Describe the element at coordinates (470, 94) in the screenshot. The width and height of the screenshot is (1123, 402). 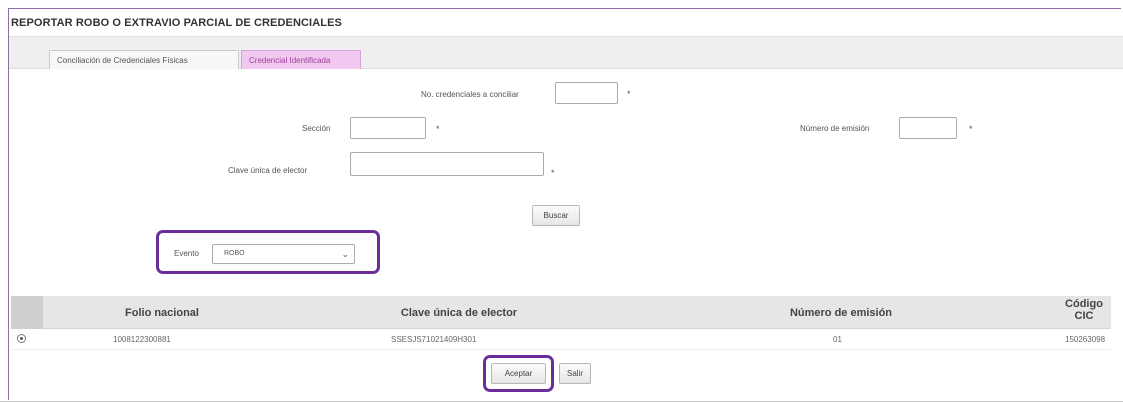
I see `no-credenciales-label: No. credenciales a conciliar` at that location.